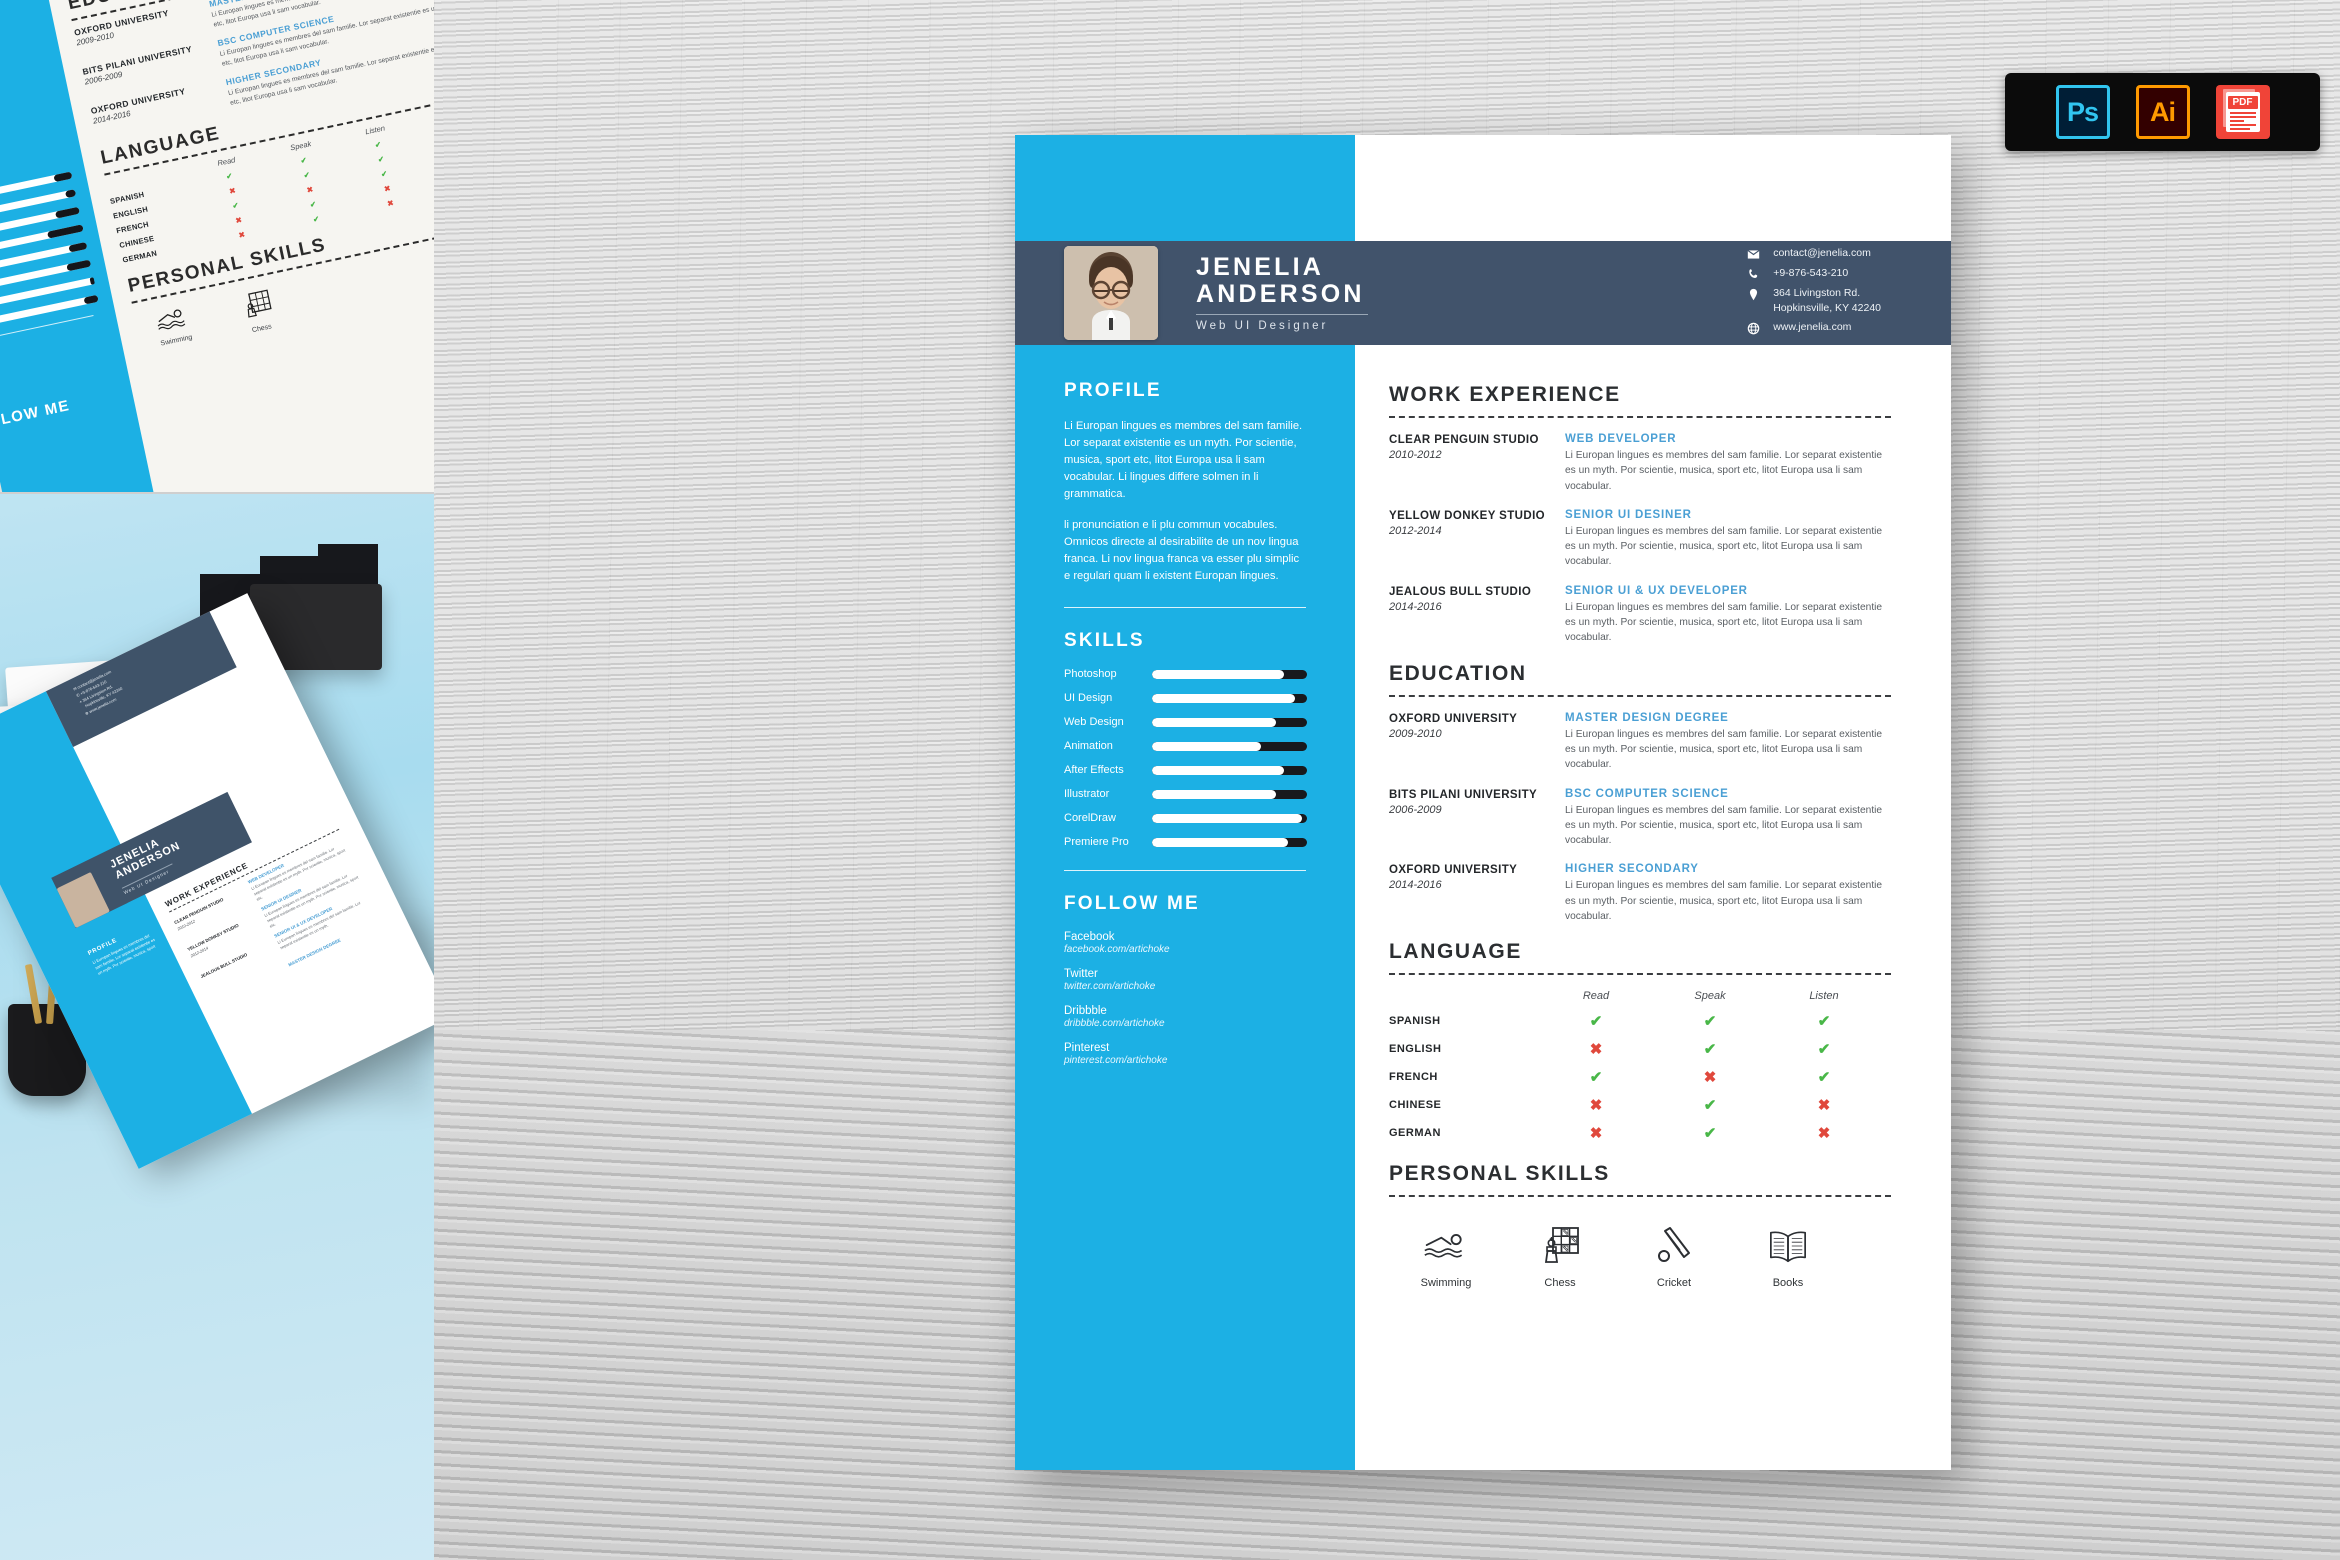  Describe the element at coordinates (1087, 1048) in the screenshot. I see `social-name: Pinterest` at that location.